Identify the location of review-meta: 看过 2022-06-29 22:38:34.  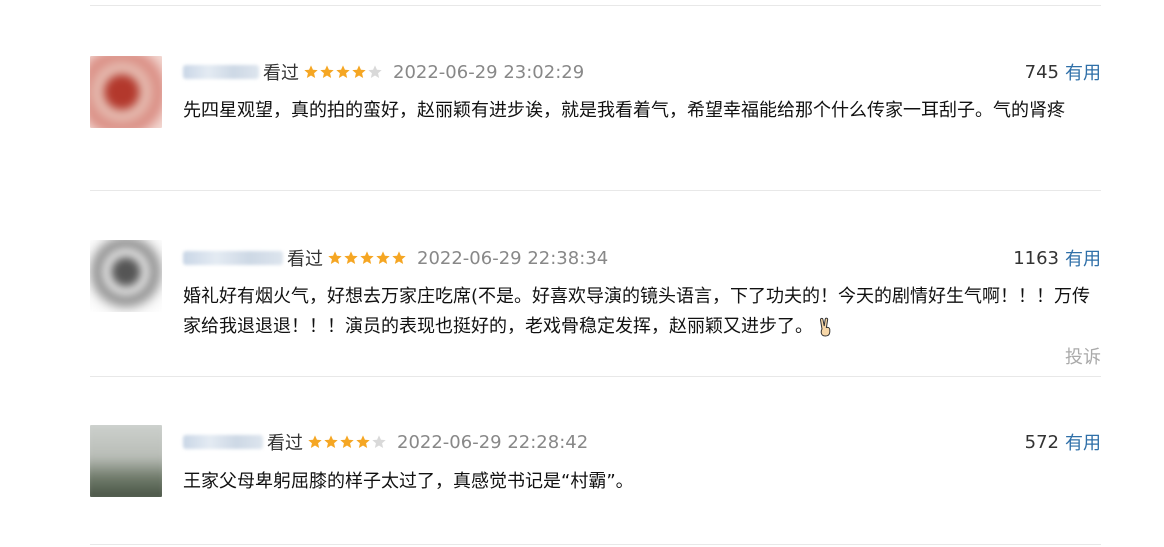
(395, 258).